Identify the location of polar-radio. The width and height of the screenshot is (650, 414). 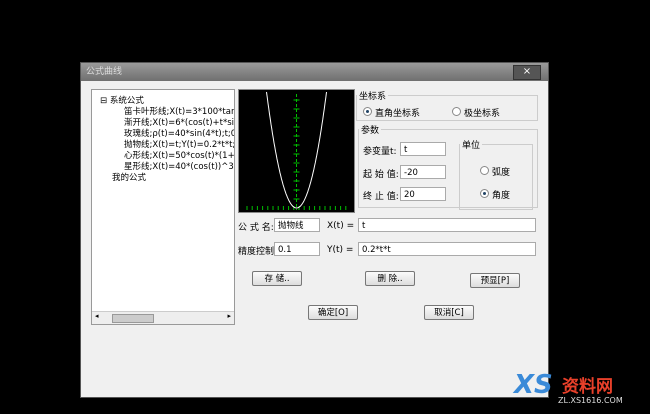
(456, 111).